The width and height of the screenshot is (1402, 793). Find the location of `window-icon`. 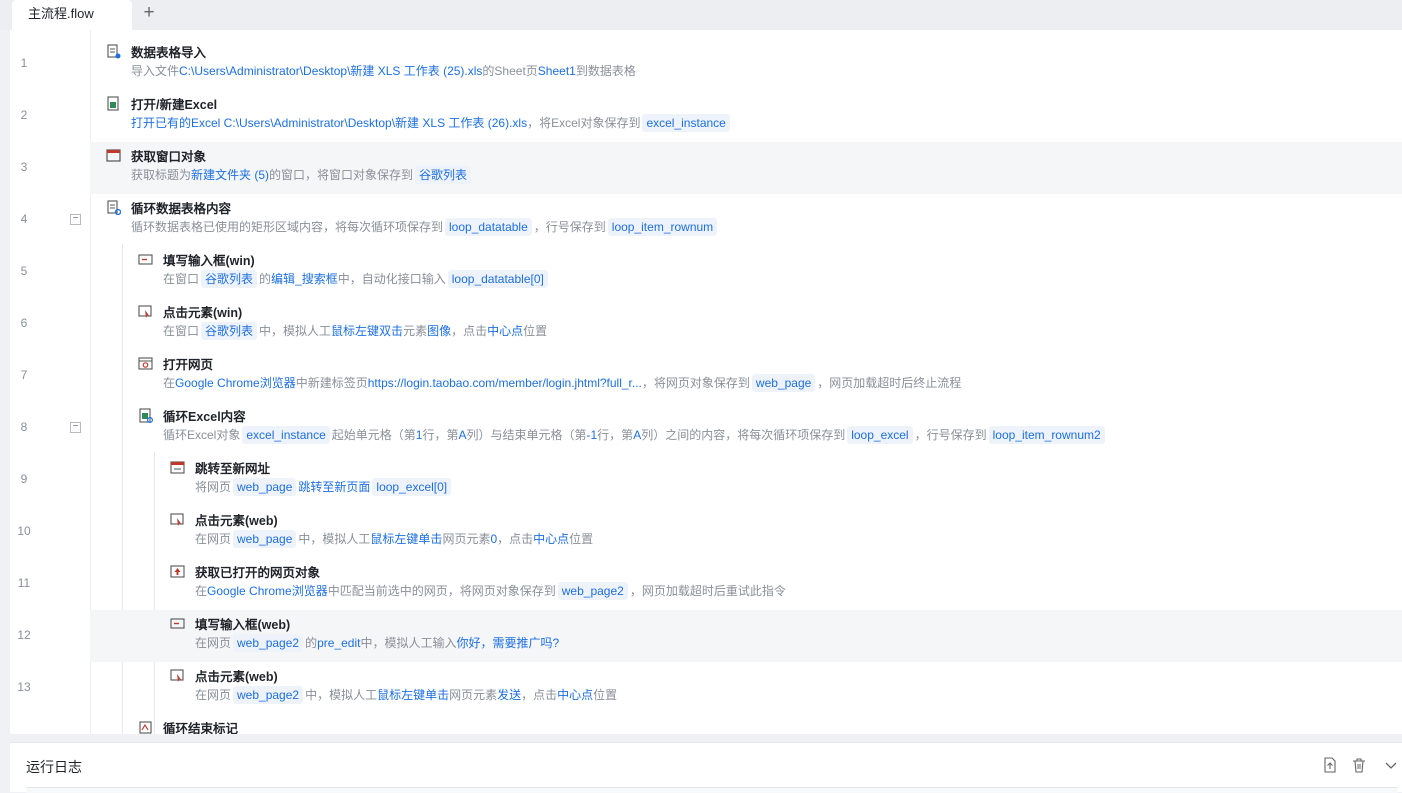

window-icon is located at coordinates (113, 155).